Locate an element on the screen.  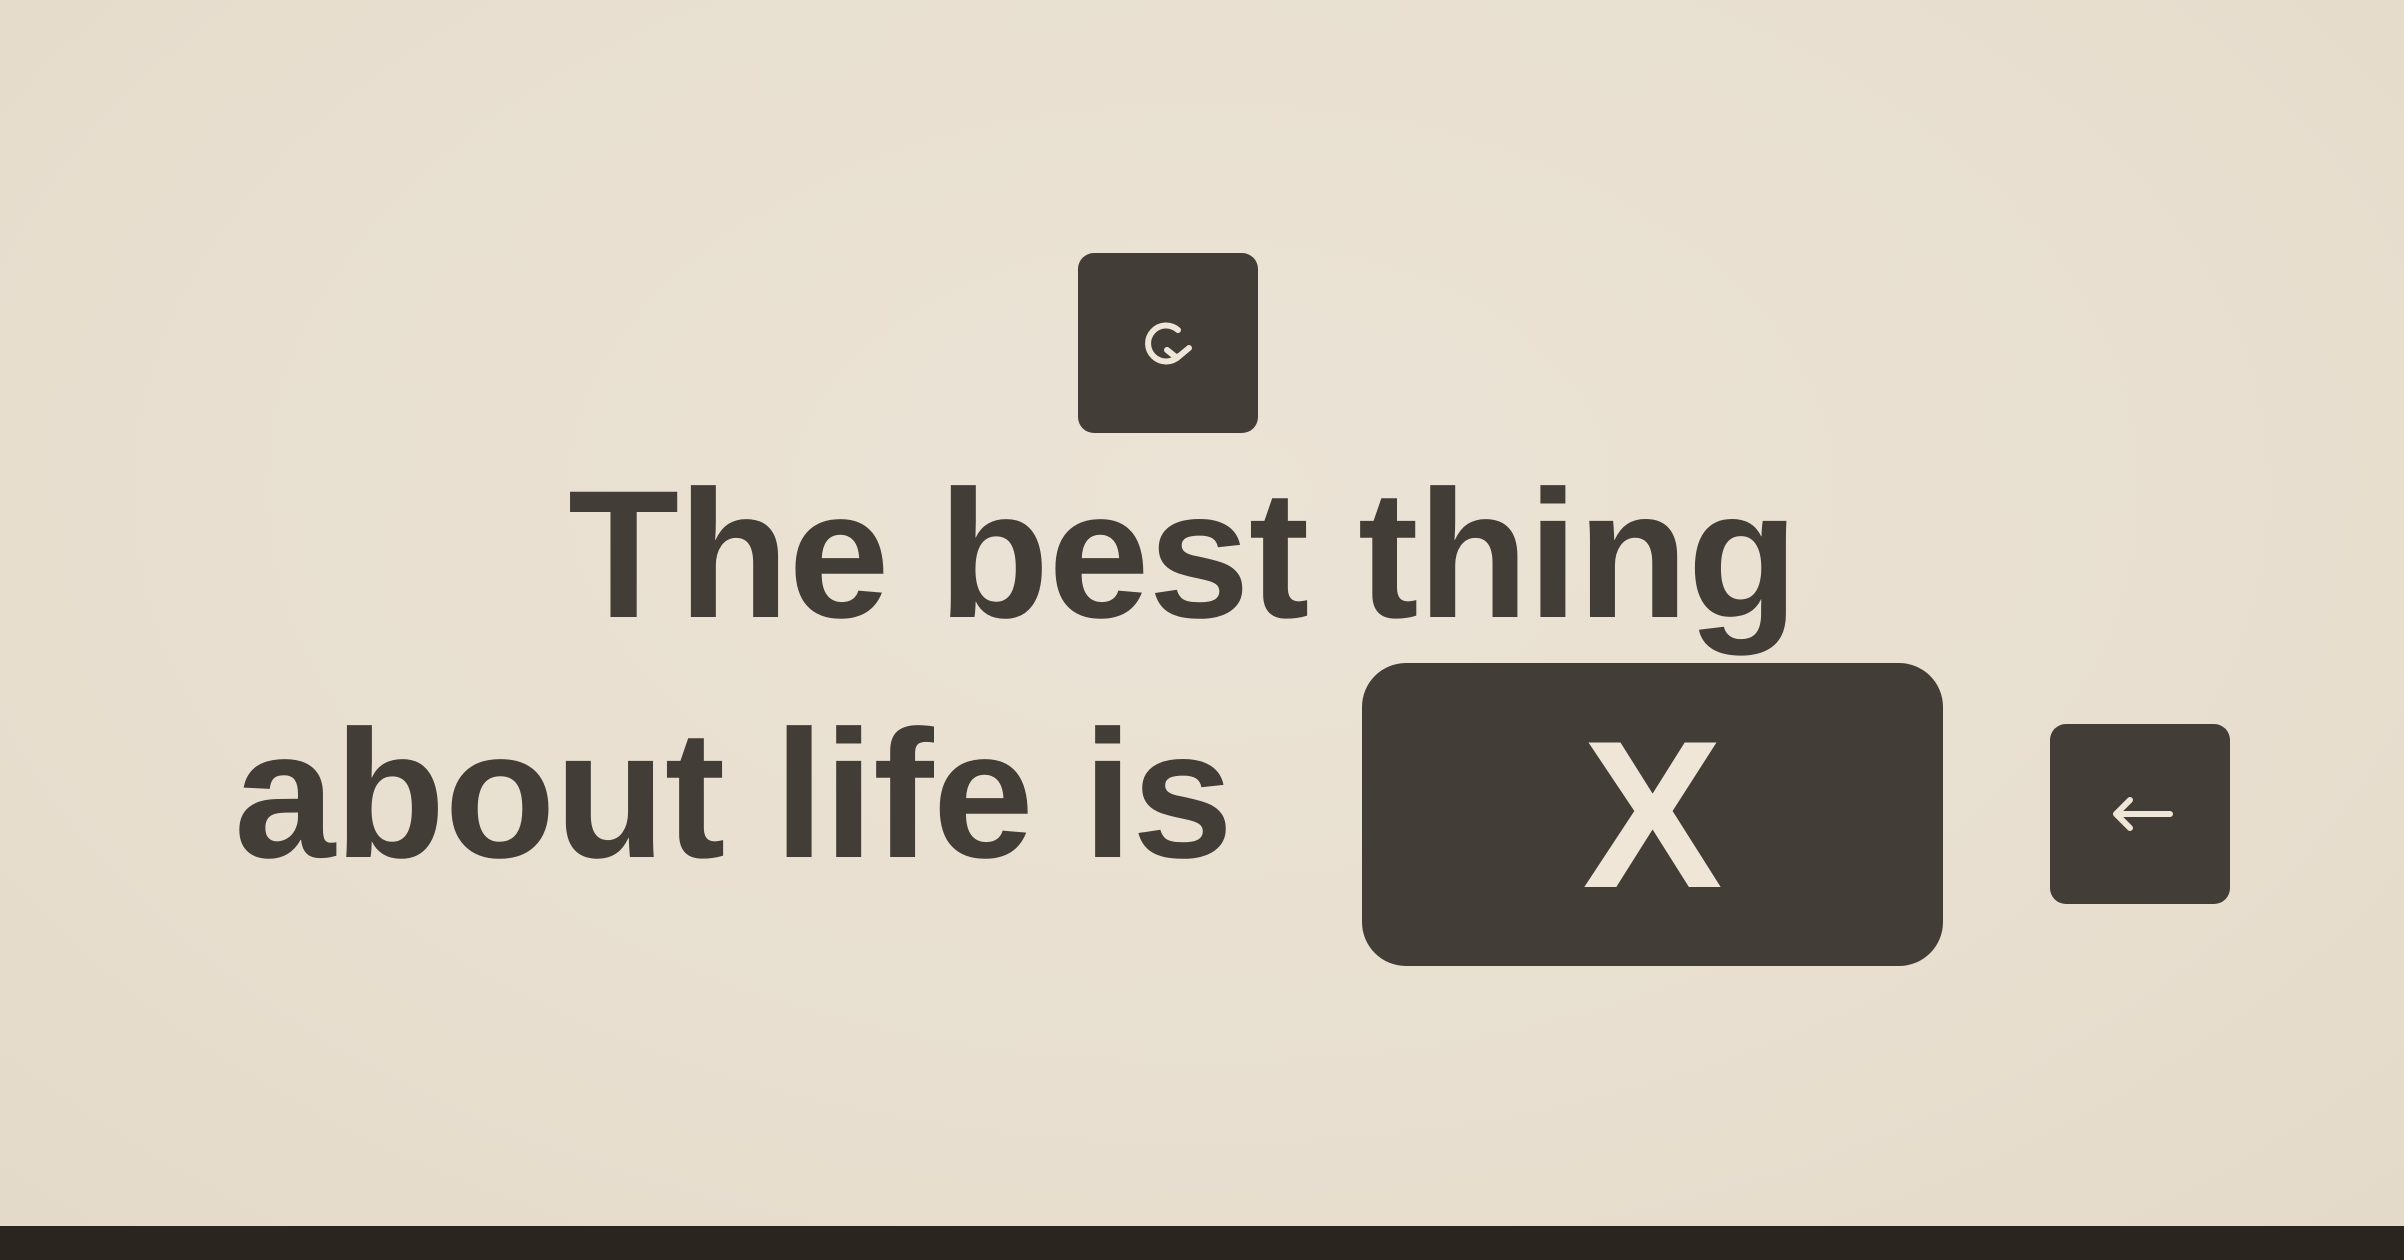
bottom-bar is located at coordinates (1202, 1243).